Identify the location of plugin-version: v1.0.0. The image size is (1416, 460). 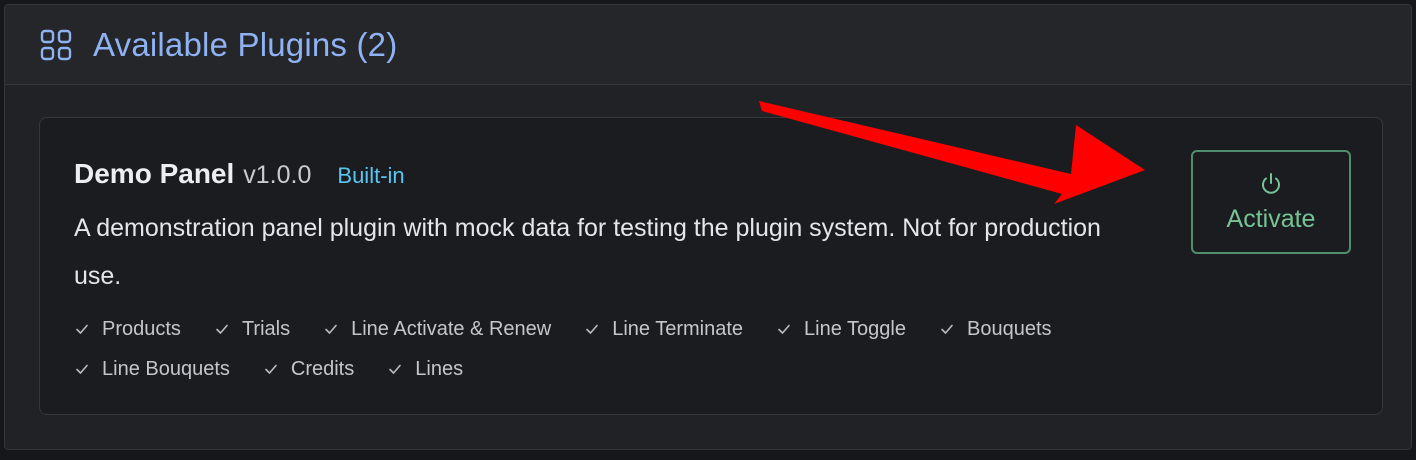
(277, 175).